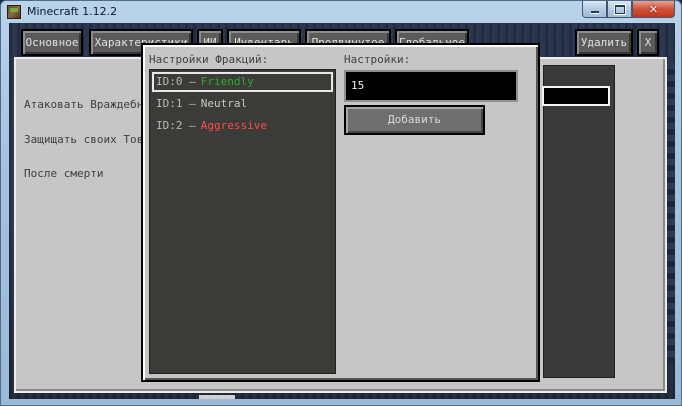 The image size is (682, 406). I want to click on minecraft-app-icon, so click(14, 12).